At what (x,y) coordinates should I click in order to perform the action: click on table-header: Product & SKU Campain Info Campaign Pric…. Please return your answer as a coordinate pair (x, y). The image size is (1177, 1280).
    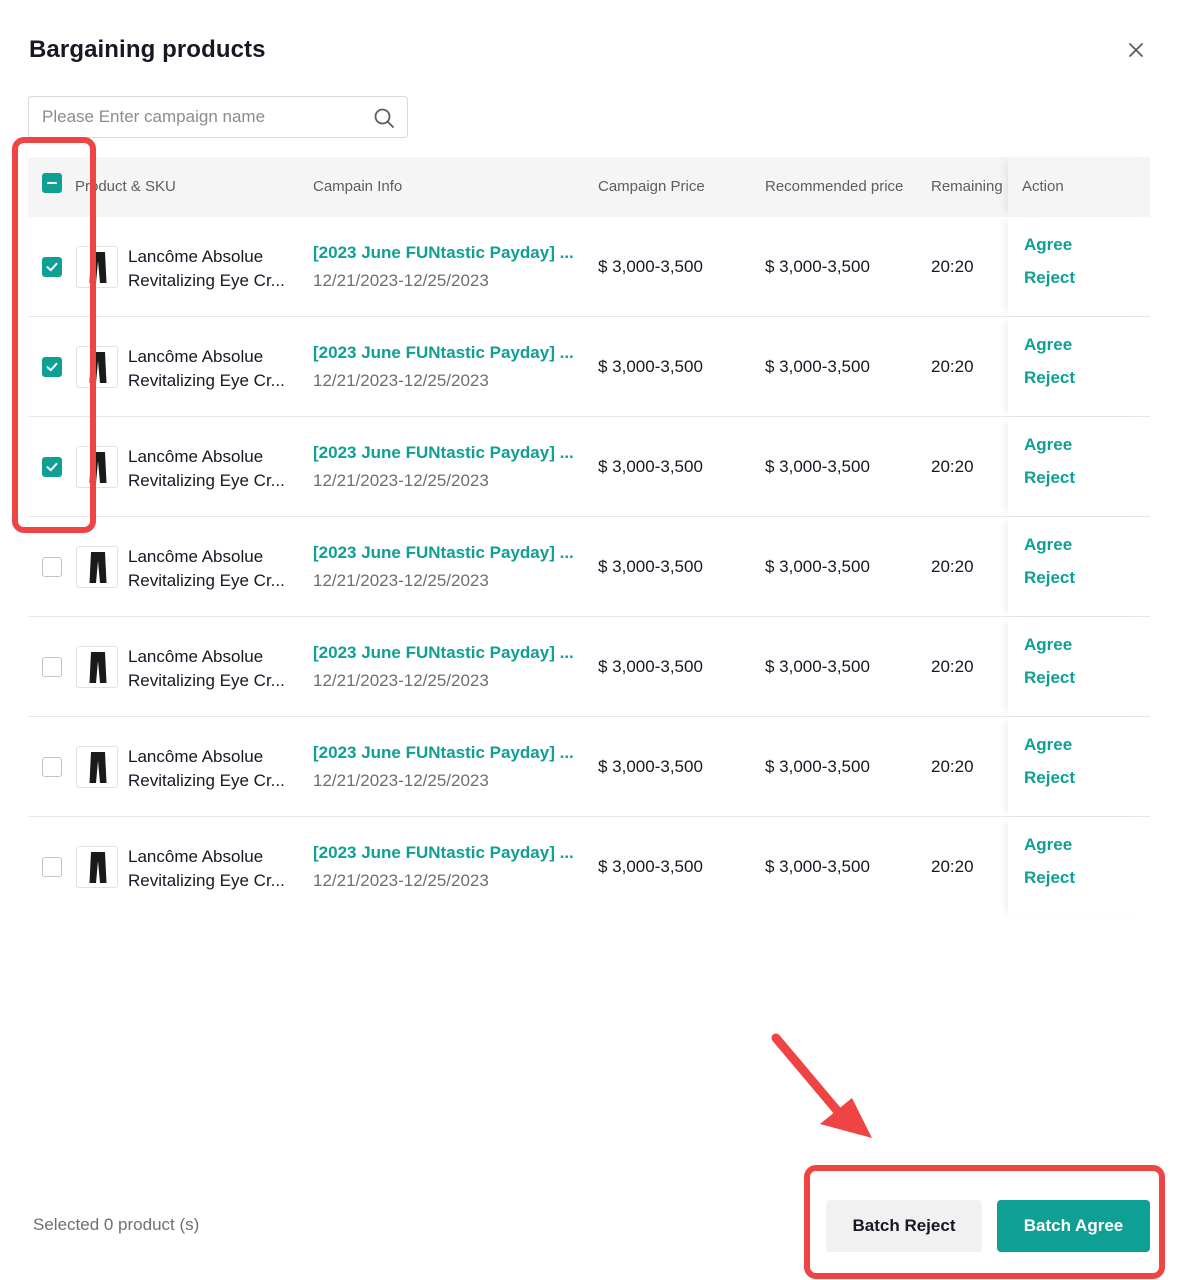
    Looking at the image, I should click on (589, 187).